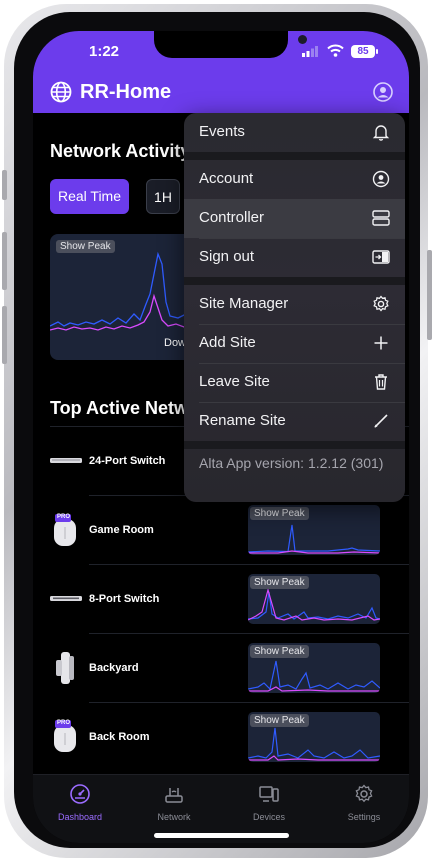 This screenshot has width=434, height=864. I want to click on menu-item-site-manager: Site Manager, so click(294, 304).